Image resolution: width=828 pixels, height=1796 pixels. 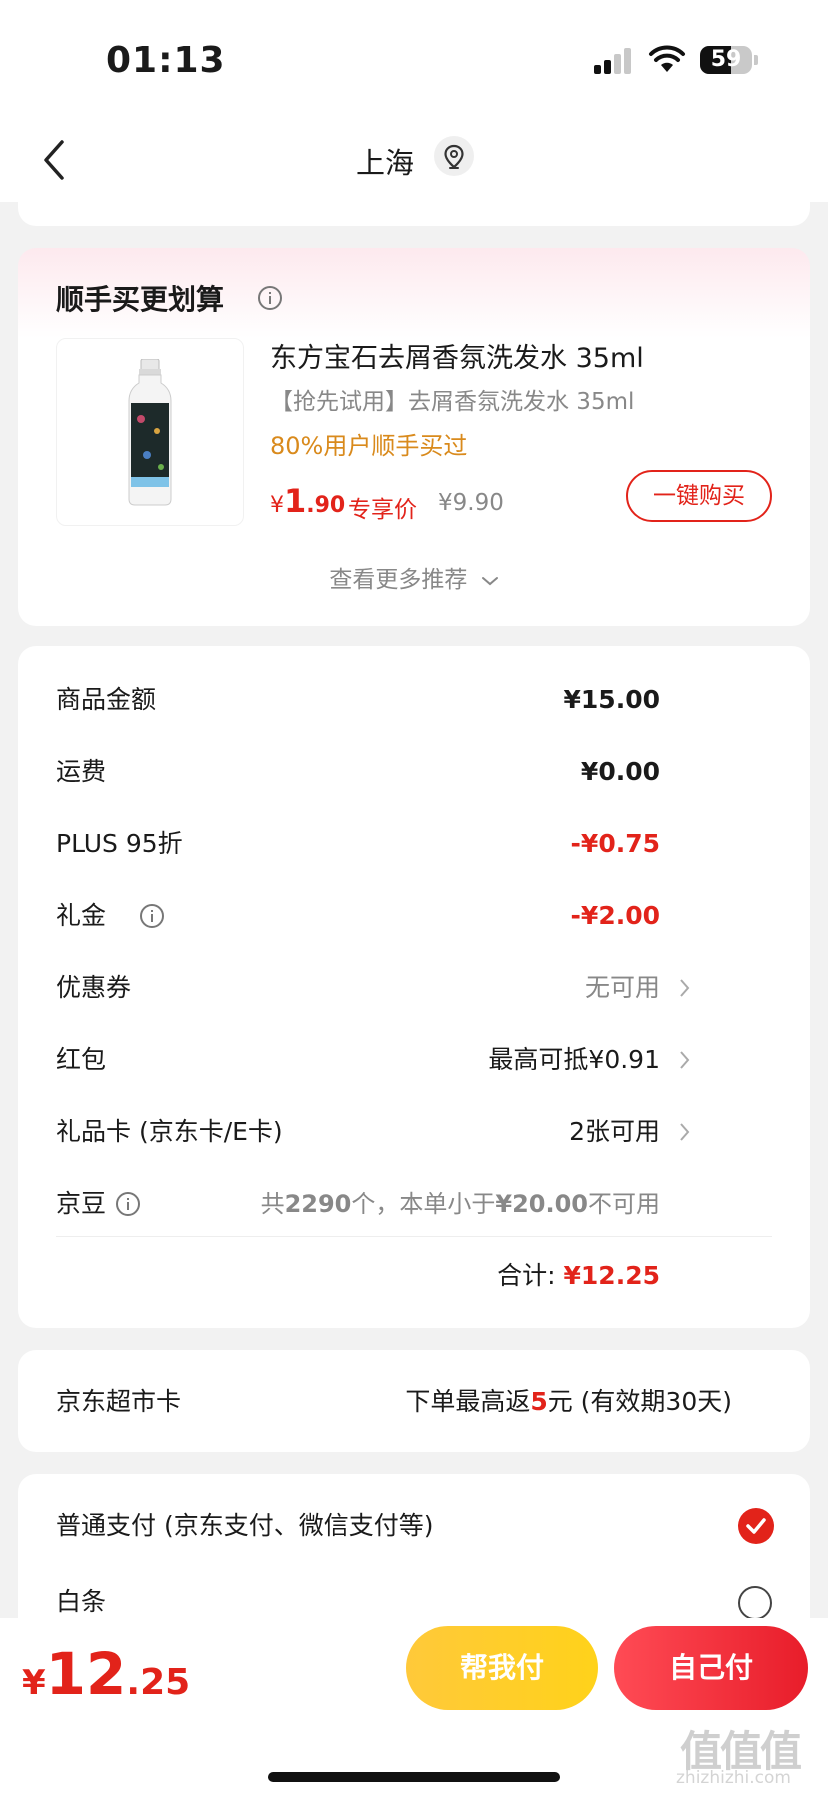 What do you see at coordinates (615, 843) in the screenshot?
I see `summary-value: -¥0.75` at bounding box center [615, 843].